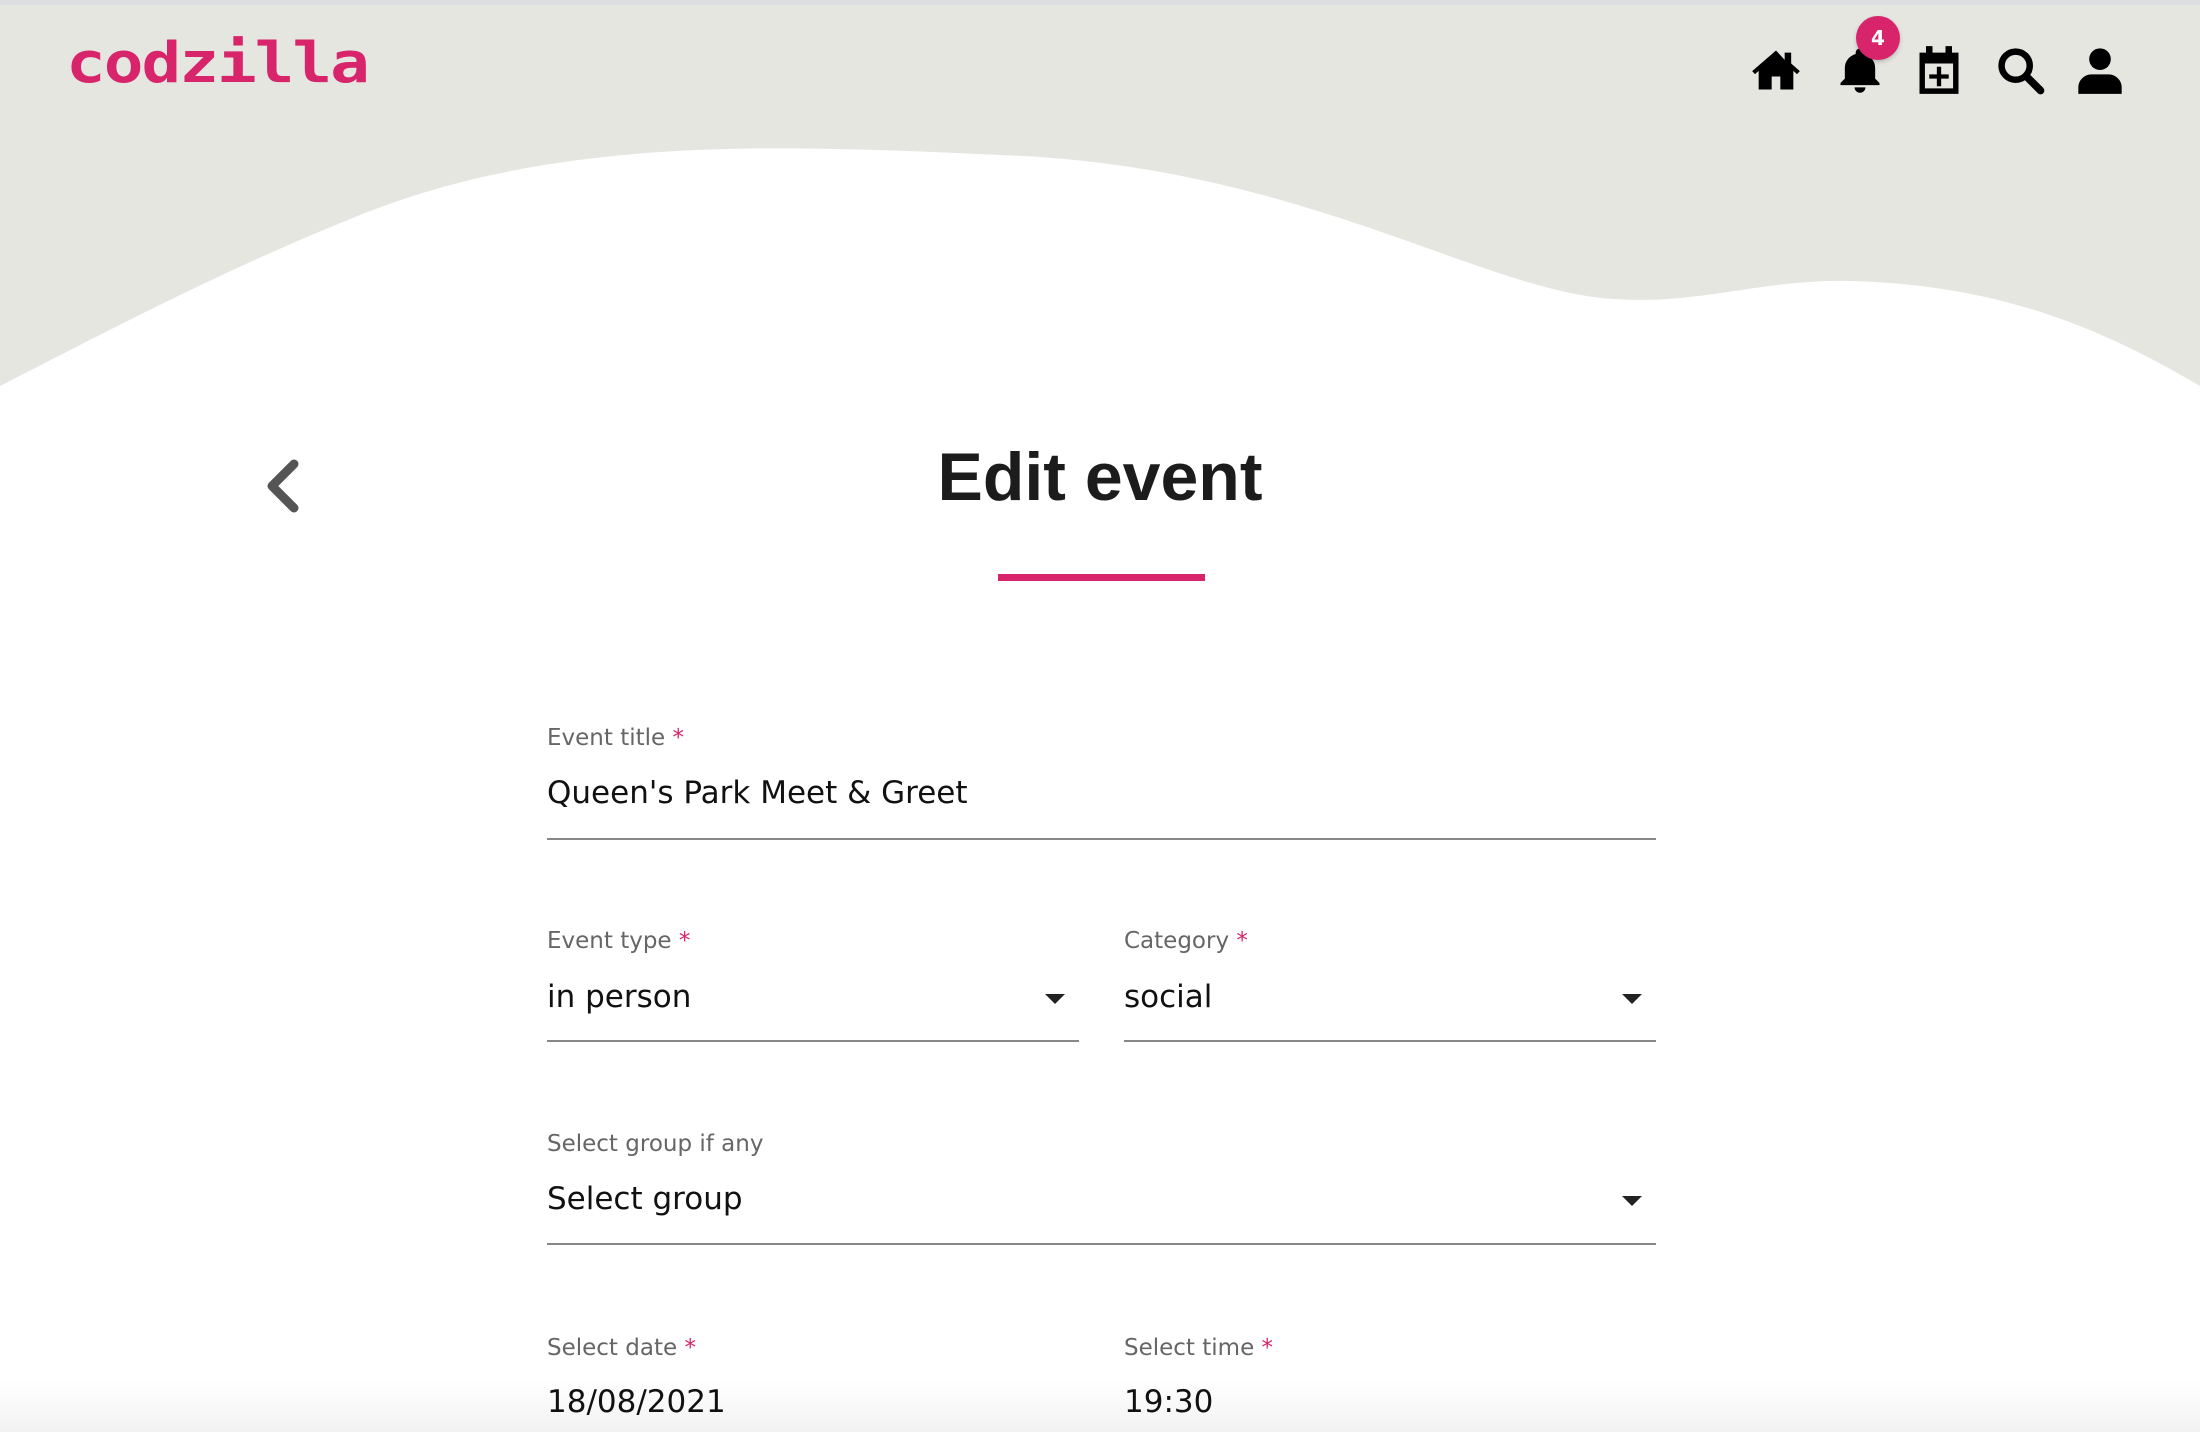 The image size is (2200, 1432). Describe the element at coordinates (655, 1144) in the screenshot. I see `group-label: Select group if any` at that location.